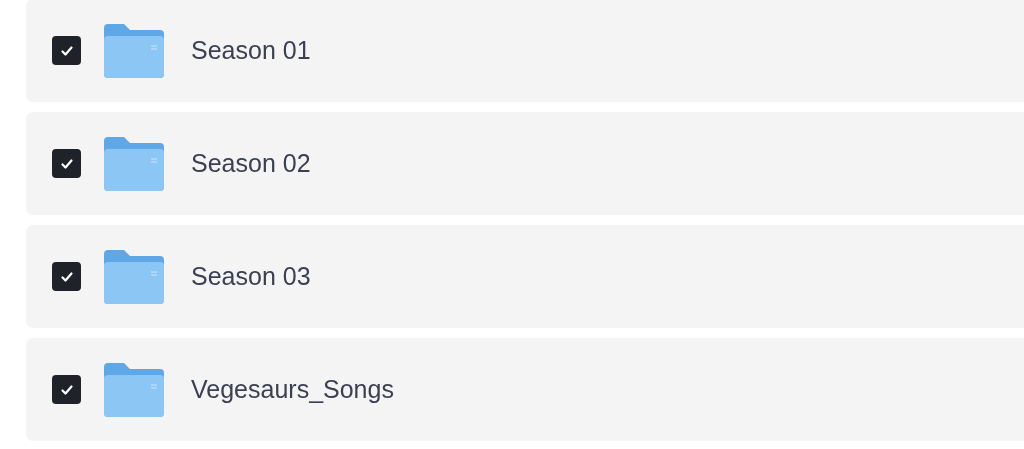 This screenshot has height=449, width=1024. What do you see at coordinates (251, 276) in the screenshot?
I see `folder-name: Season 03` at bounding box center [251, 276].